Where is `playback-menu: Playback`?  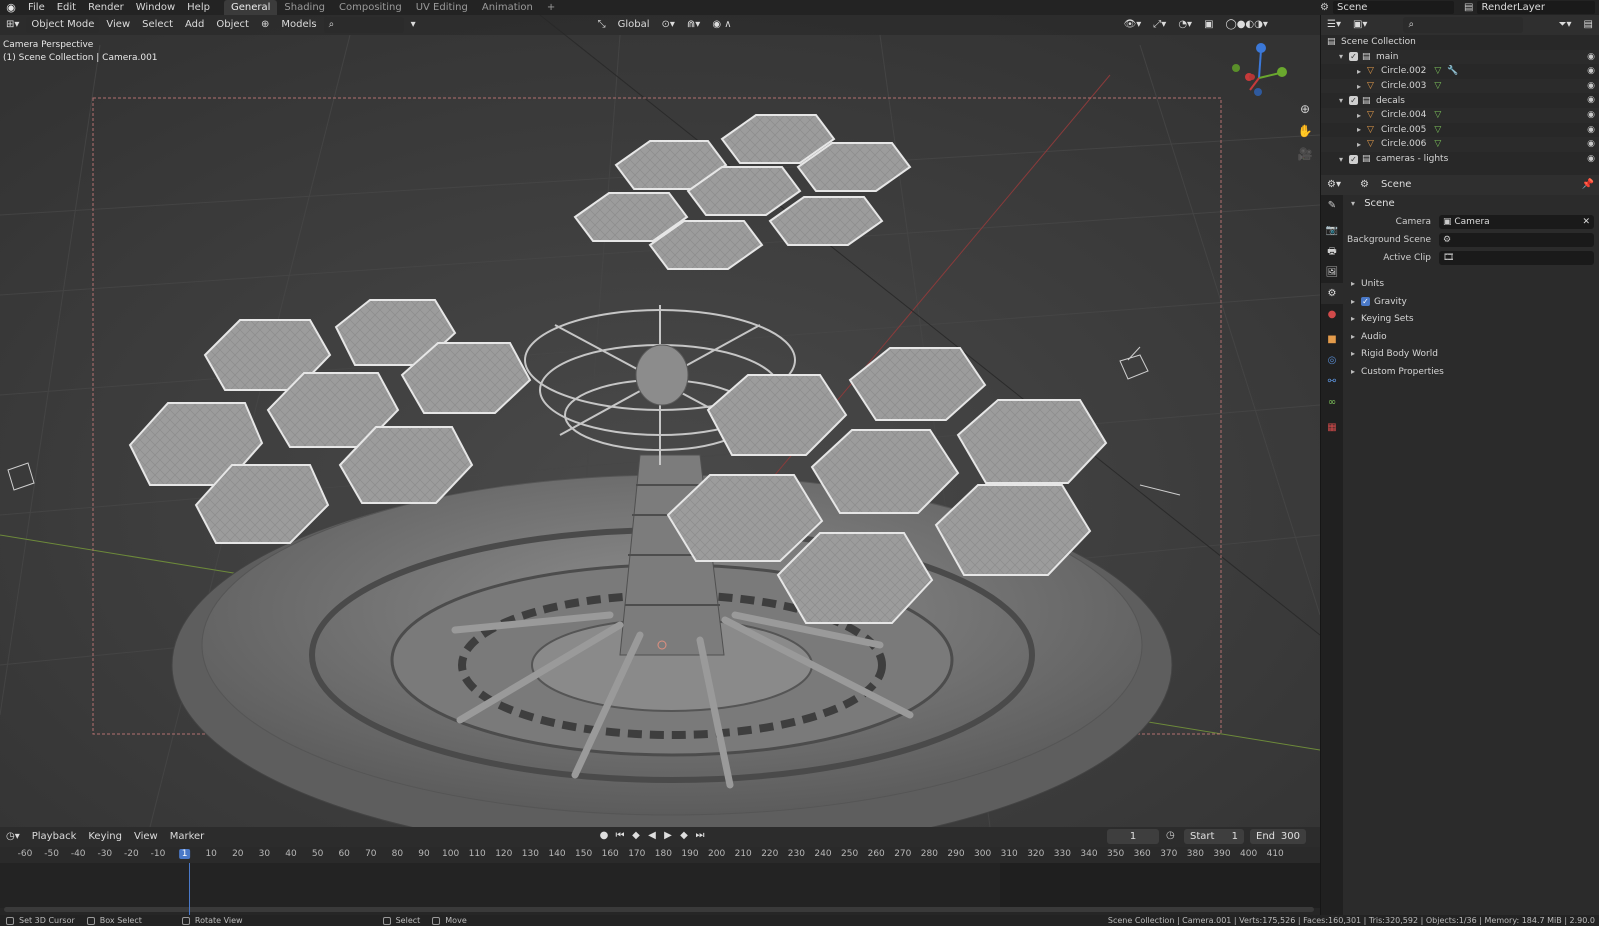 playback-menu: Playback is located at coordinates (54, 837).